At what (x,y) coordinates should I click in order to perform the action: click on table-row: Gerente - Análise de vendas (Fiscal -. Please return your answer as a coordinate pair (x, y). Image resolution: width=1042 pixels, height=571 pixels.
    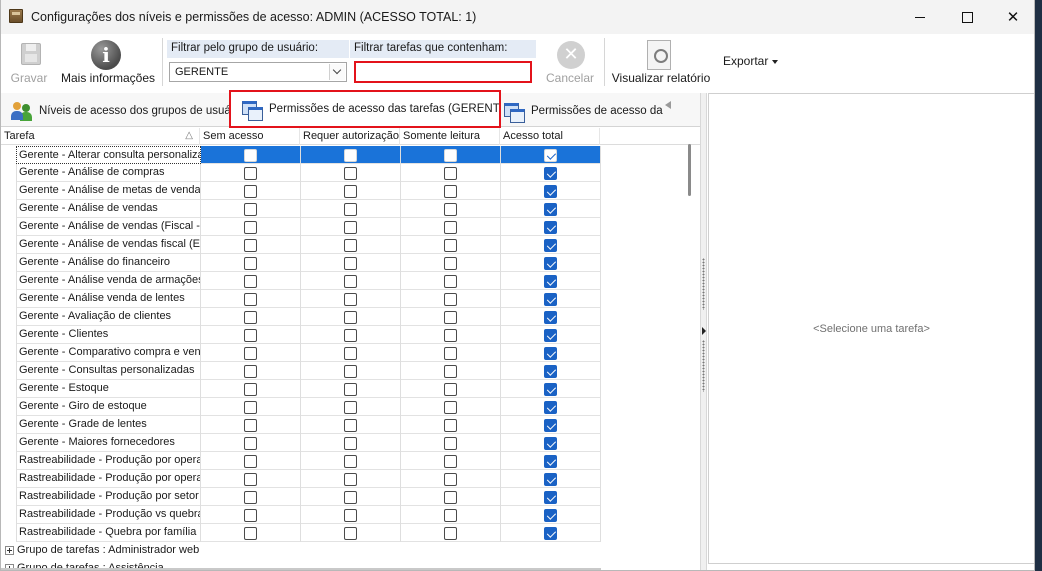
    Looking at the image, I should click on (308, 227).